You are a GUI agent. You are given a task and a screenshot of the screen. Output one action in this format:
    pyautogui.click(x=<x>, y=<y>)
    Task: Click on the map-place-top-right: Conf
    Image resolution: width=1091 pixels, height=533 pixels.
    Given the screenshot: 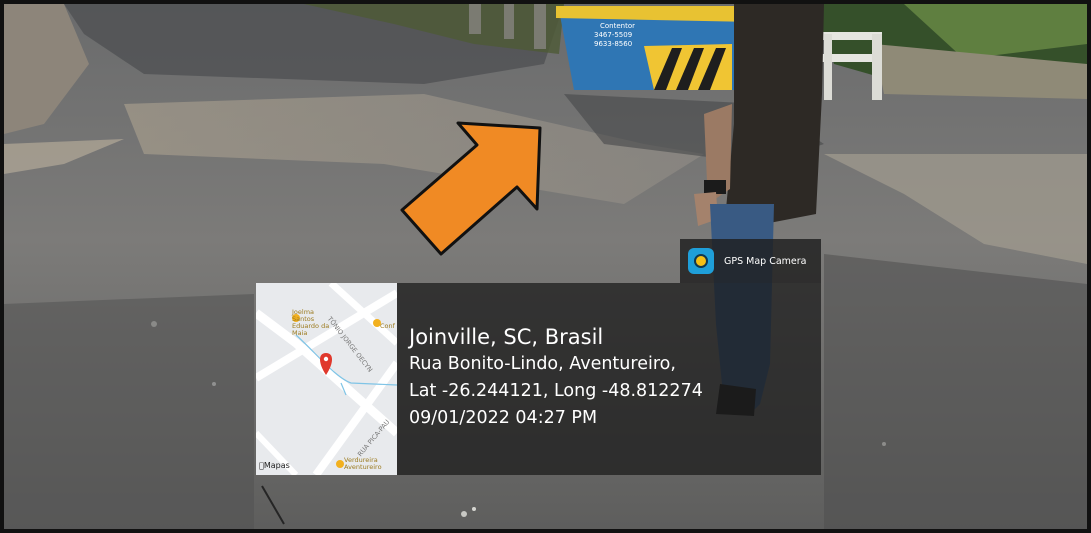 What is the action you would take?
    pyautogui.click(x=387, y=326)
    